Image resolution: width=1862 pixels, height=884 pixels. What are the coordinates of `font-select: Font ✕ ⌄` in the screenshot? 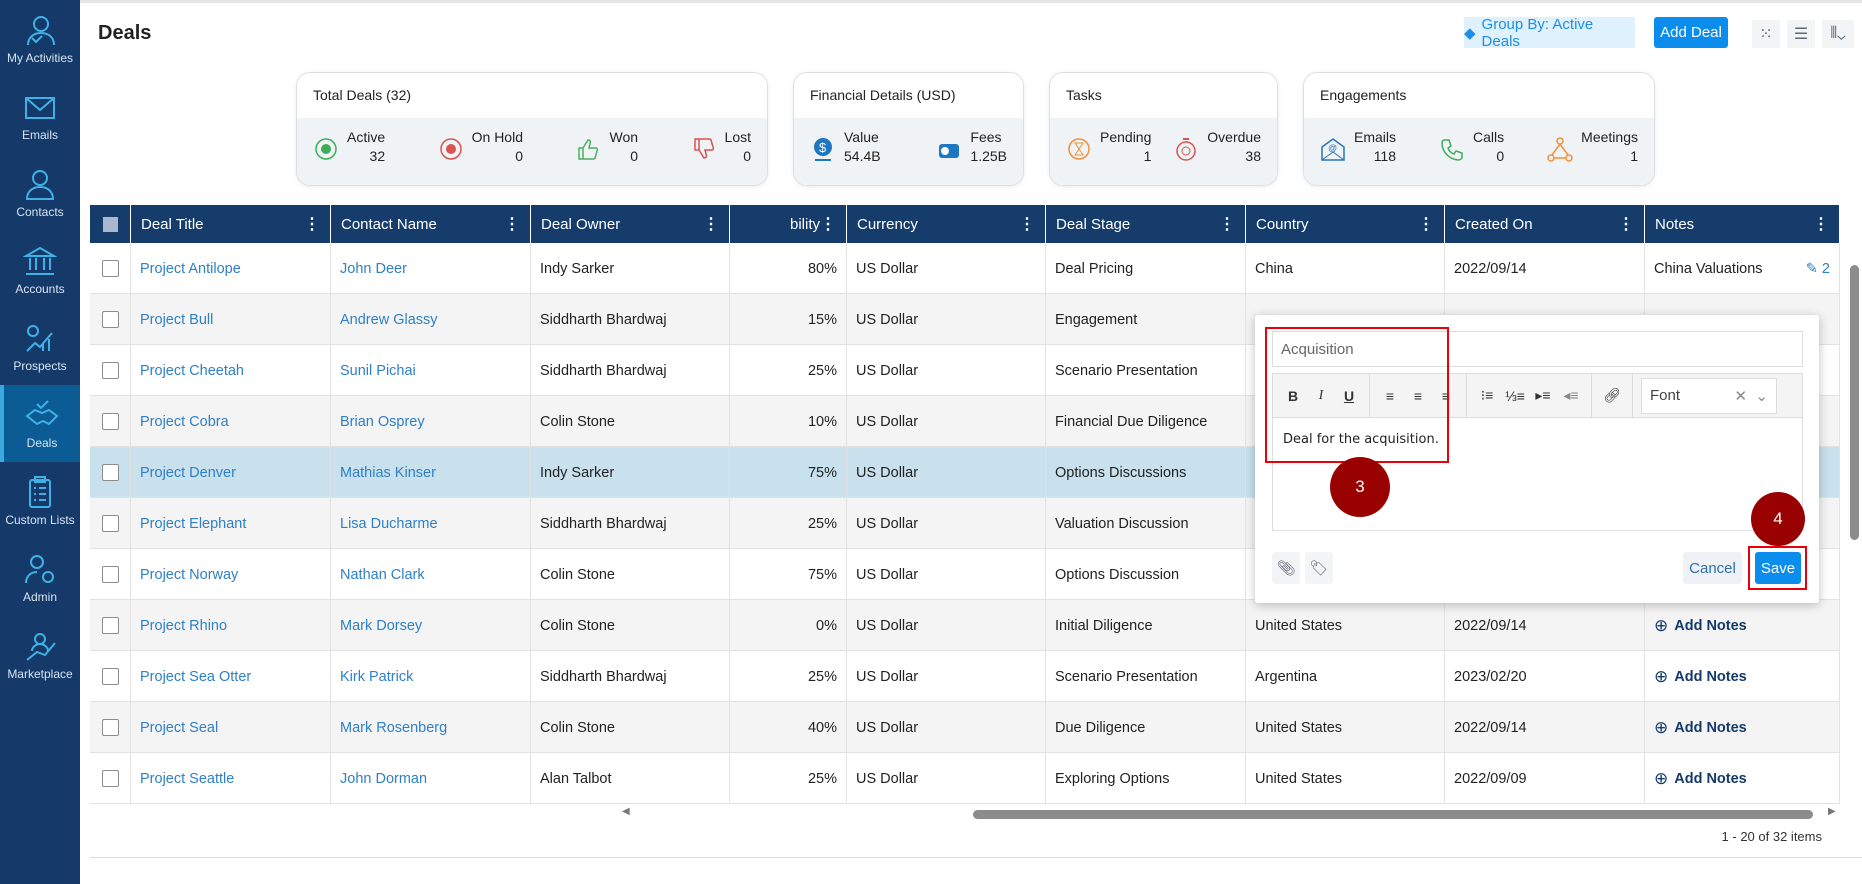 It's located at (1709, 395).